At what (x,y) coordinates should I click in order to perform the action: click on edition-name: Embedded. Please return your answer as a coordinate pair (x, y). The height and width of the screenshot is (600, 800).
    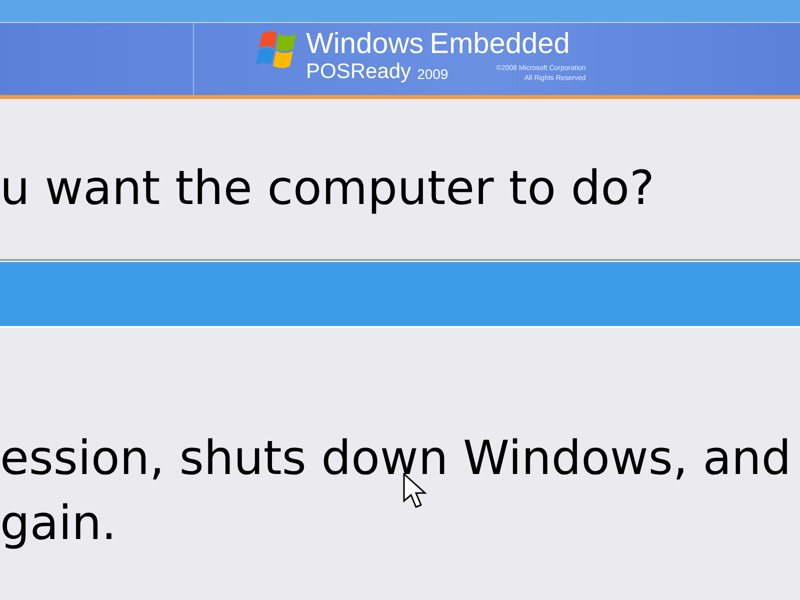
    Looking at the image, I should click on (500, 44).